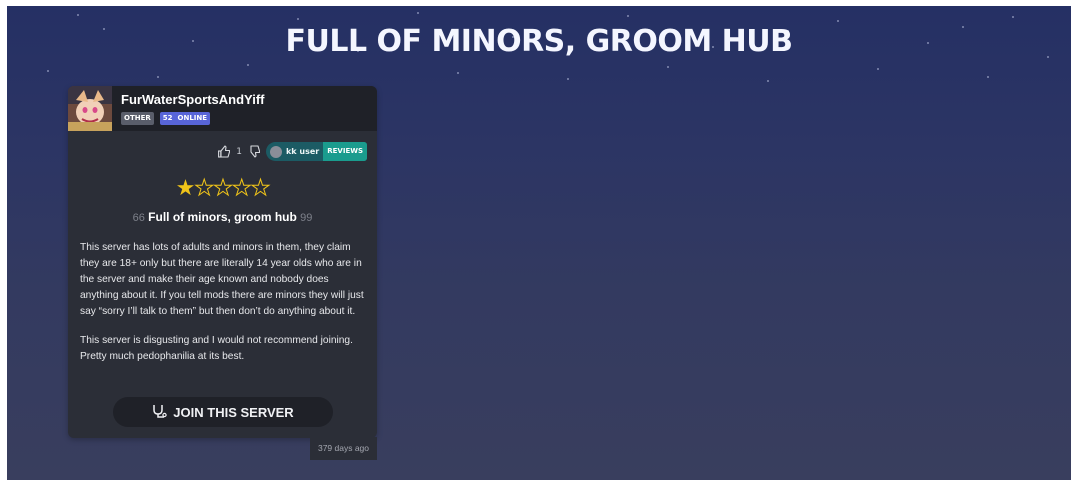  Describe the element at coordinates (302, 151) in the screenshot. I see `reviewer-name: kk user` at that location.